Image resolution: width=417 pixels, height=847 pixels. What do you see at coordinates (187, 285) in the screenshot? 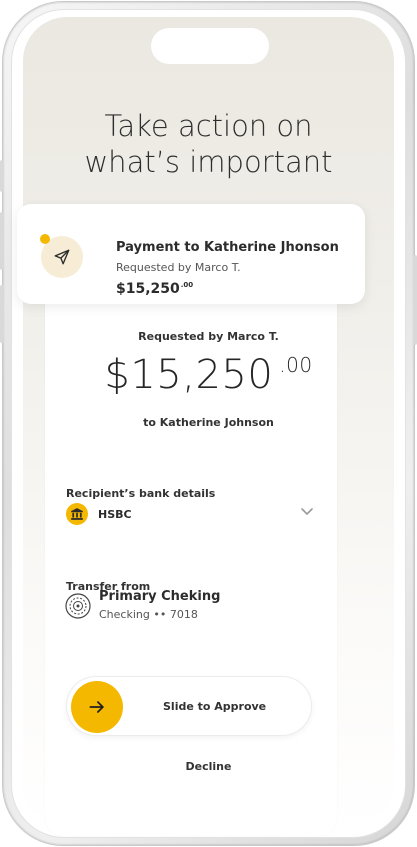
I see `notification-amount-cents: .00` at bounding box center [187, 285].